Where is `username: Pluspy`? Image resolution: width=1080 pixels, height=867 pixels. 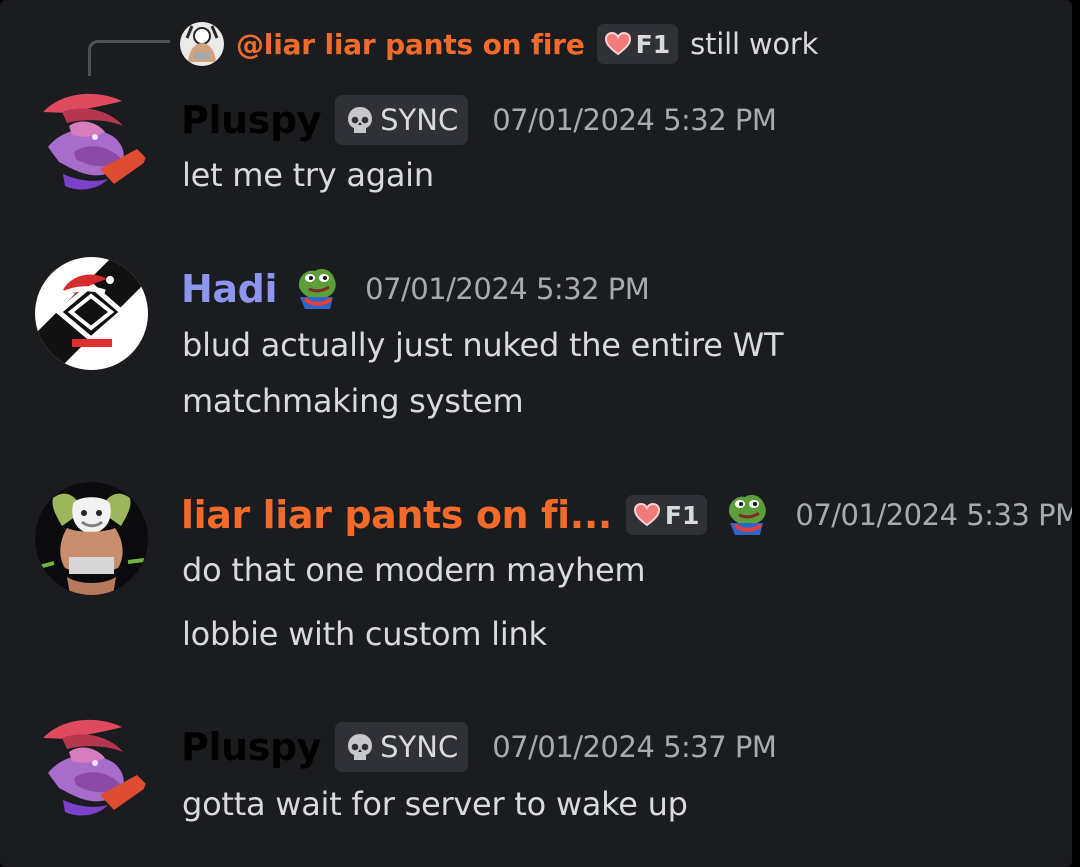 username: Pluspy is located at coordinates (251, 747).